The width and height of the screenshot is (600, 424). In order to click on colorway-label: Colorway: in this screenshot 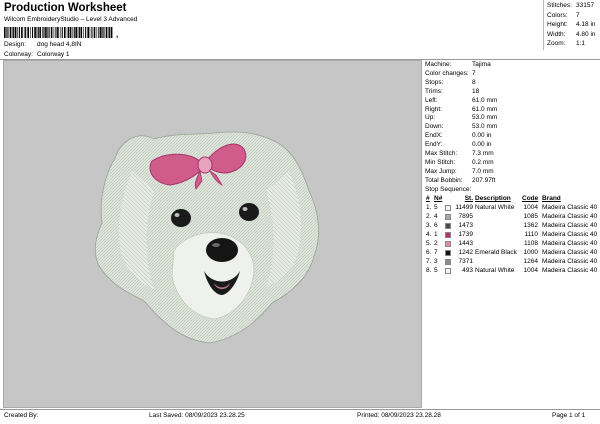, I will do `click(18, 54)`.